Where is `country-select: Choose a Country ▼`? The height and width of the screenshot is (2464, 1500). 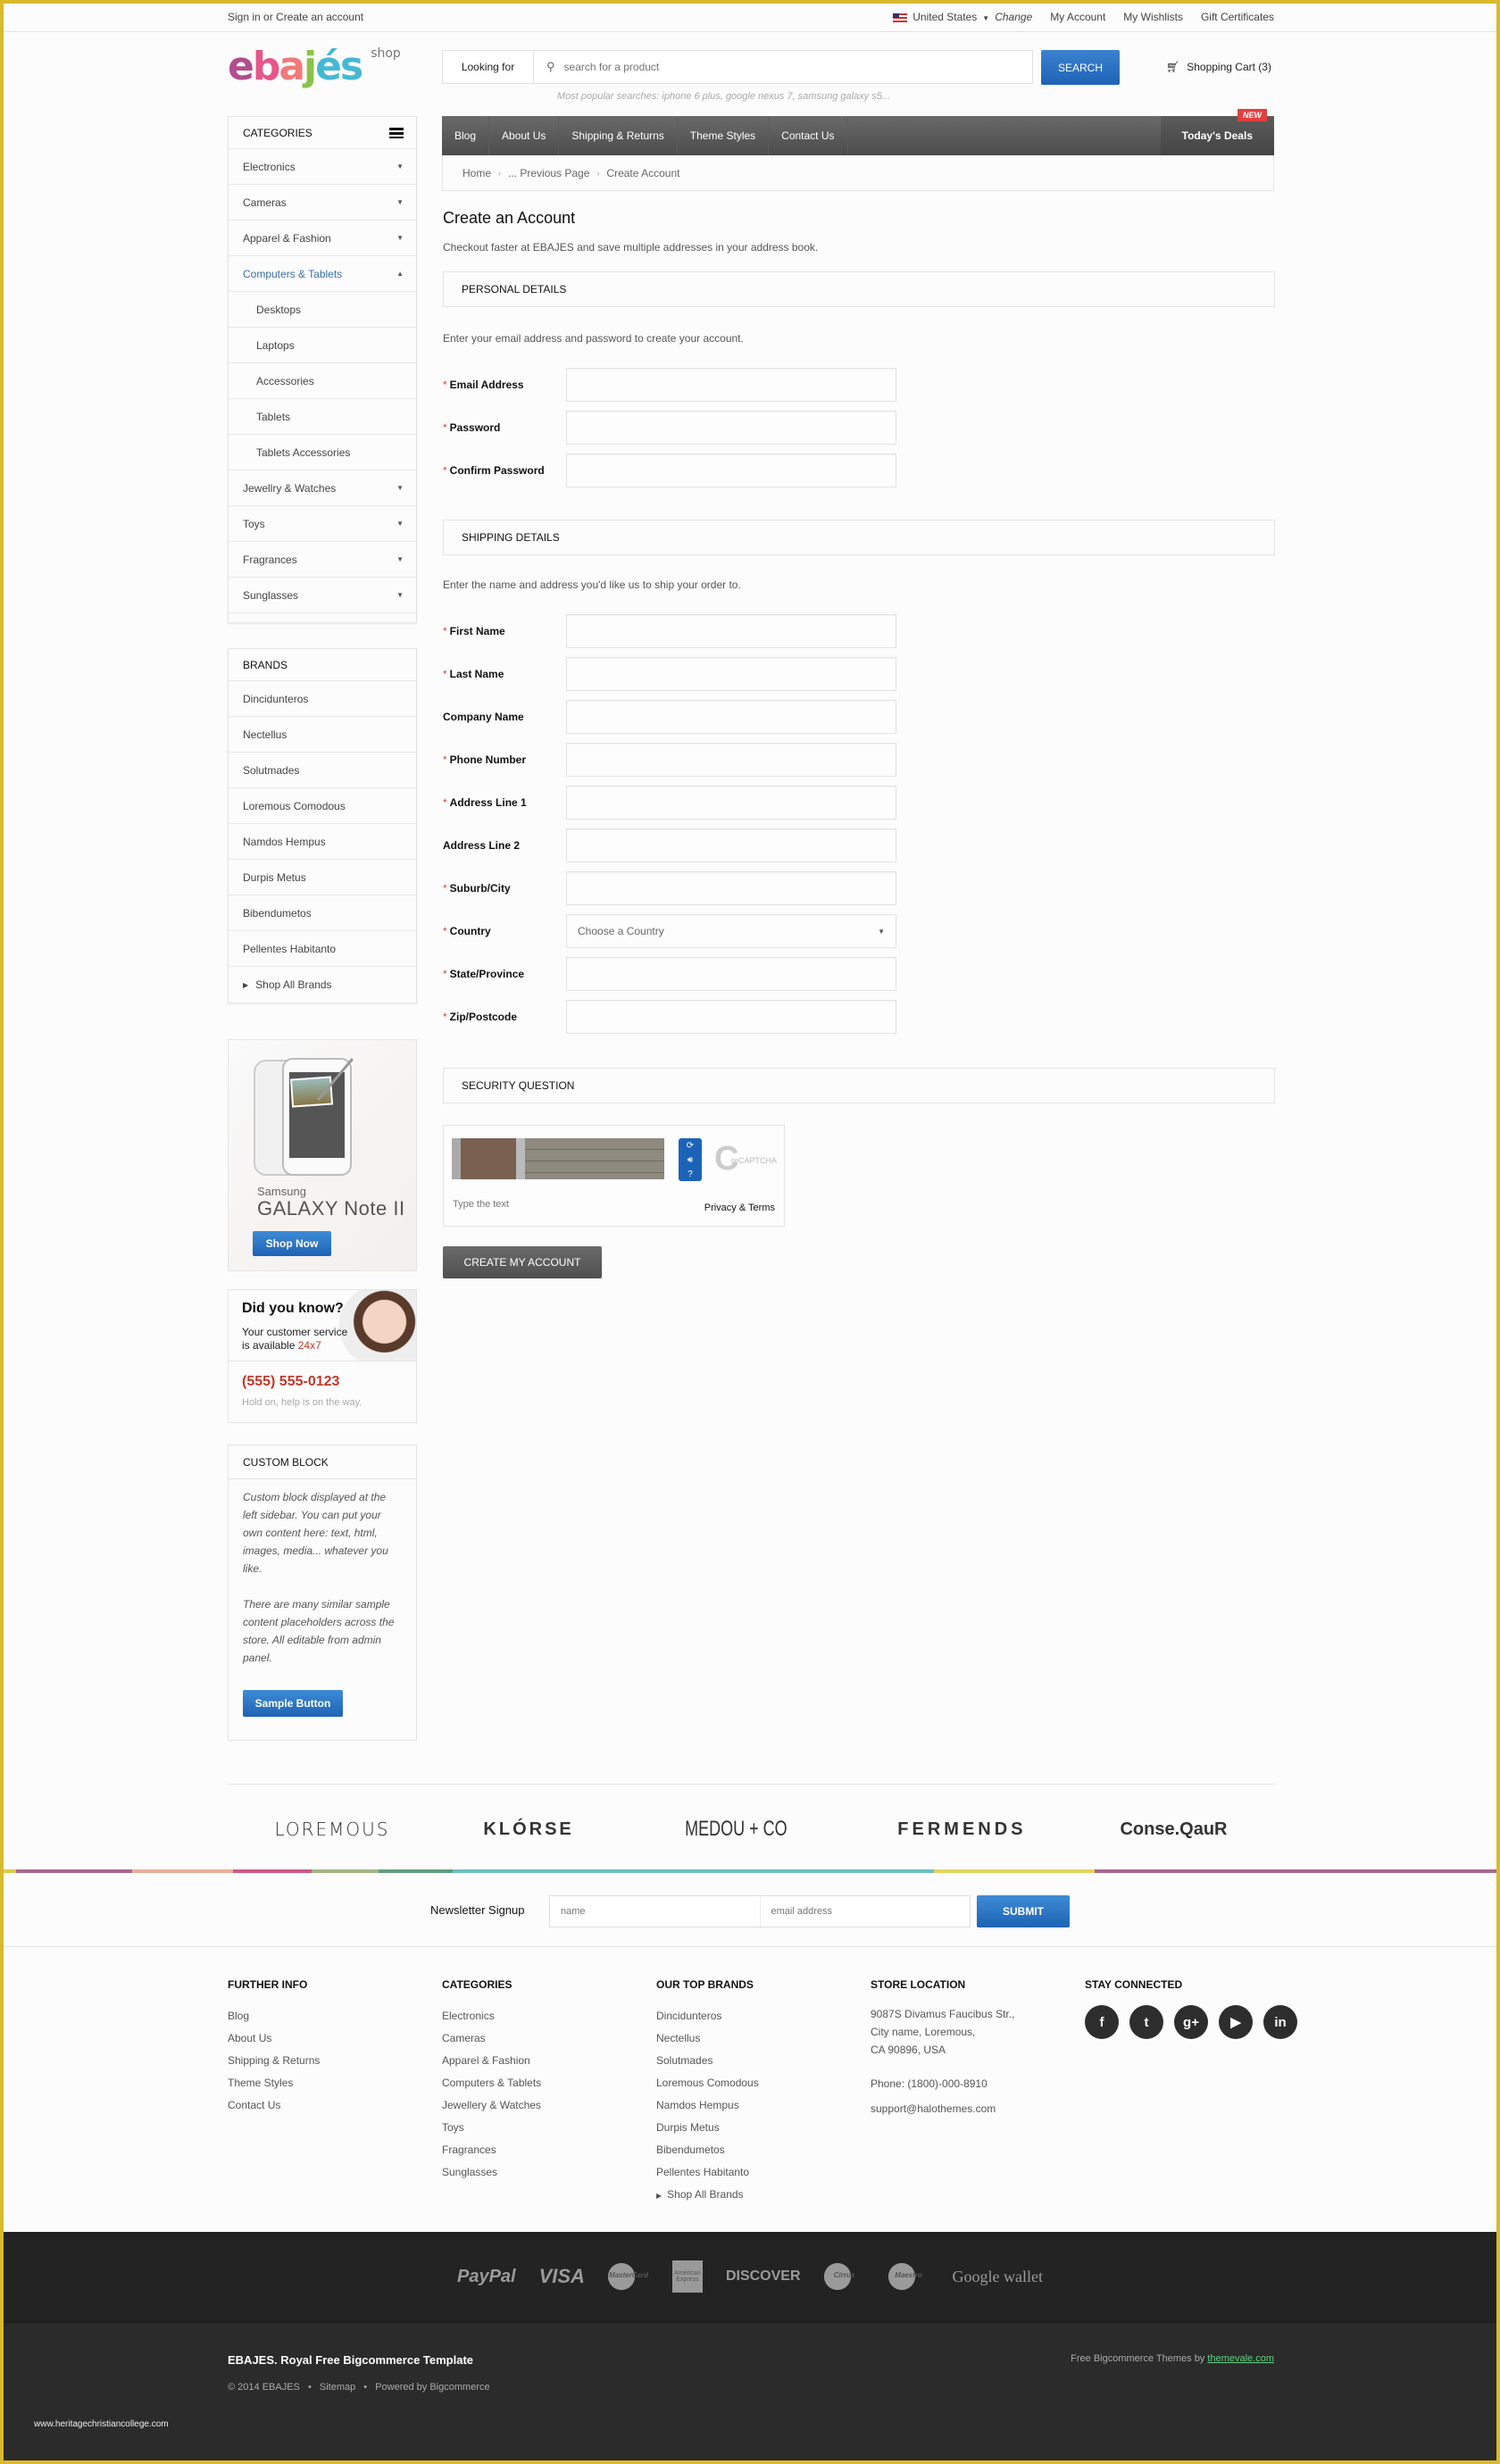
country-select: Choose a Country ▼ is located at coordinates (731, 931).